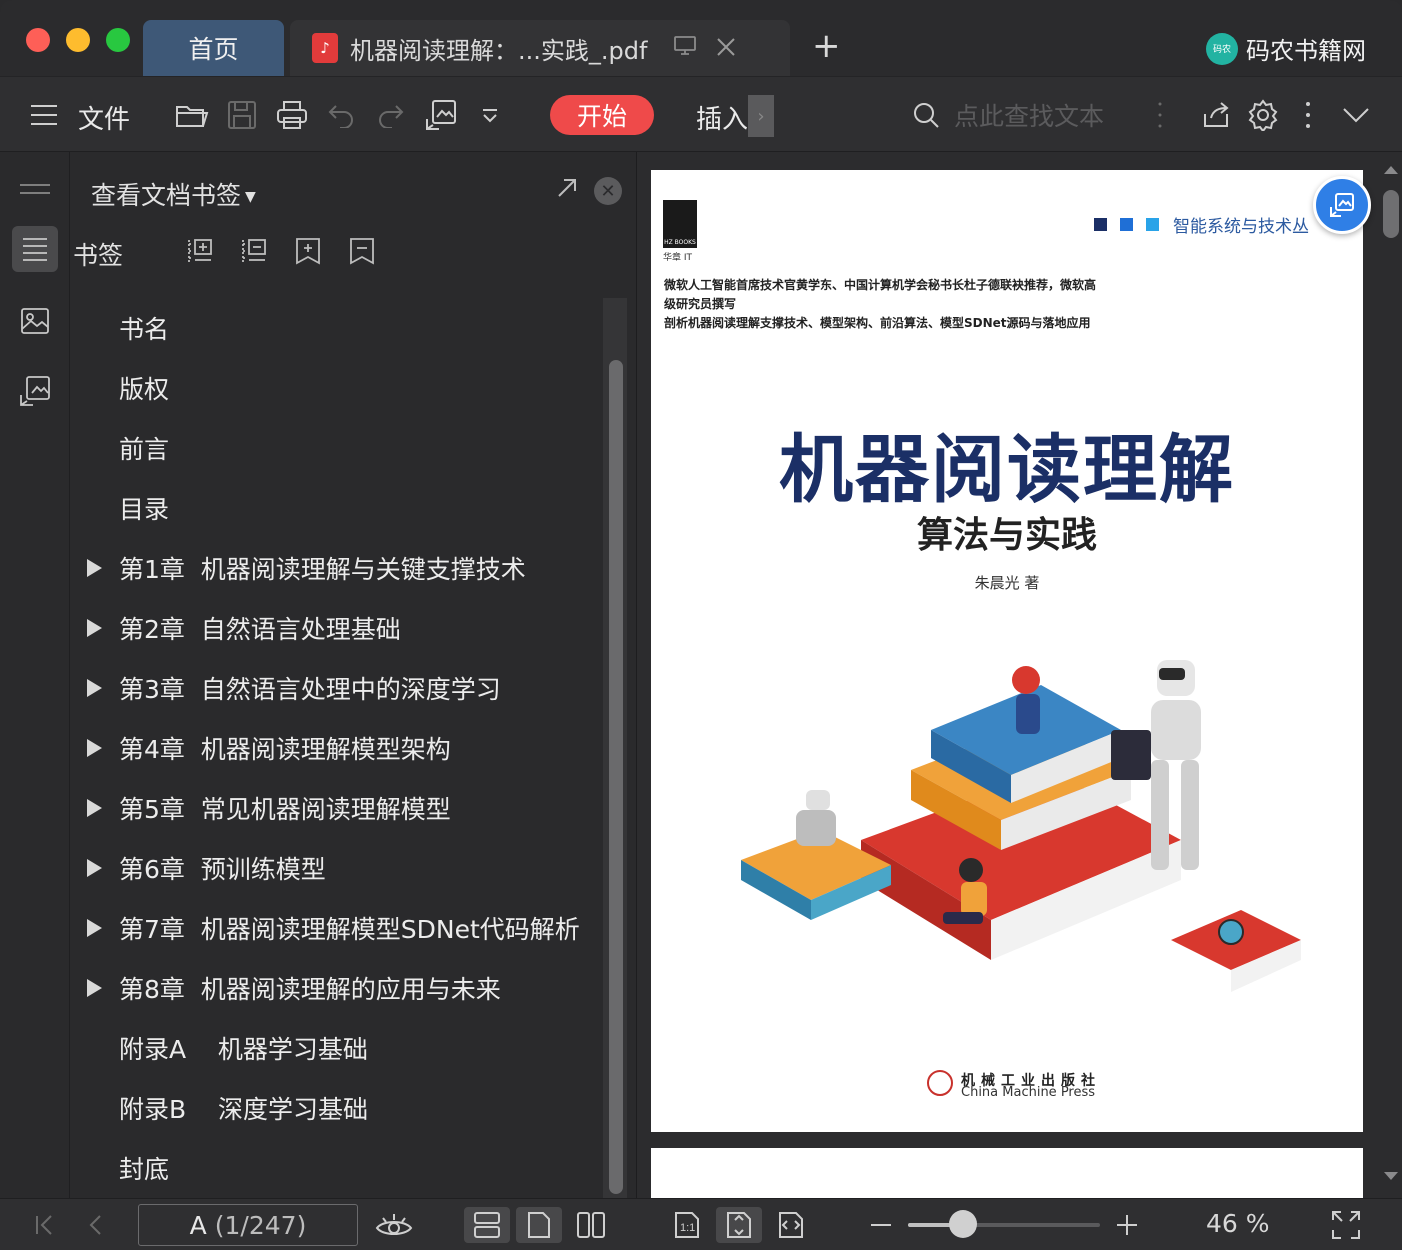 The image size is (1402, 1250). I want to click on two-page-icon, so click(591, 1225).